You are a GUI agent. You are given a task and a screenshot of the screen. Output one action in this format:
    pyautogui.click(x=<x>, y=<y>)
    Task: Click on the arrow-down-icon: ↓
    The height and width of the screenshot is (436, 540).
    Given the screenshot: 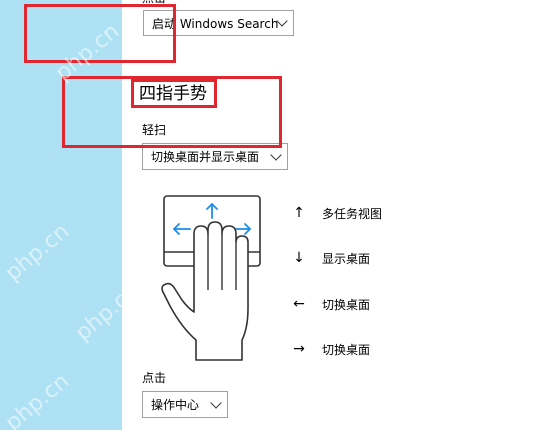 What is the action you would take?
    pyautogui.click(x=299, y=258)
    